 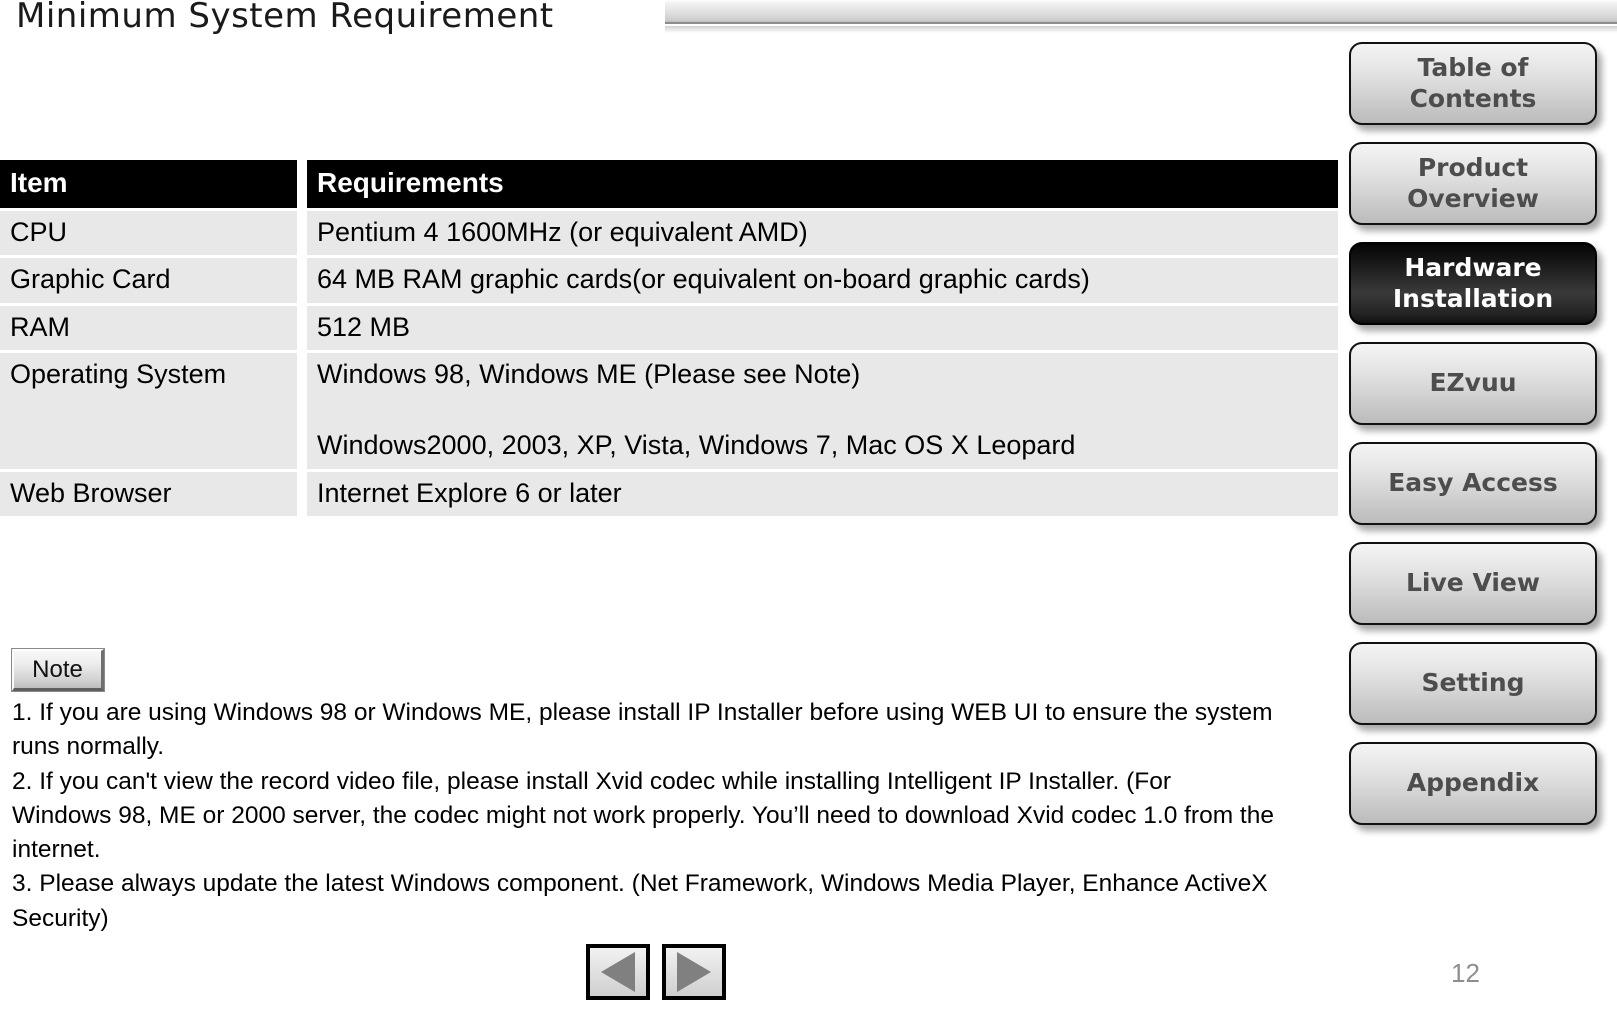 What do you see at coordinates (153, 185) in the screenshot?
I see `table-header-item: Item` at bounding box center [153, 185].